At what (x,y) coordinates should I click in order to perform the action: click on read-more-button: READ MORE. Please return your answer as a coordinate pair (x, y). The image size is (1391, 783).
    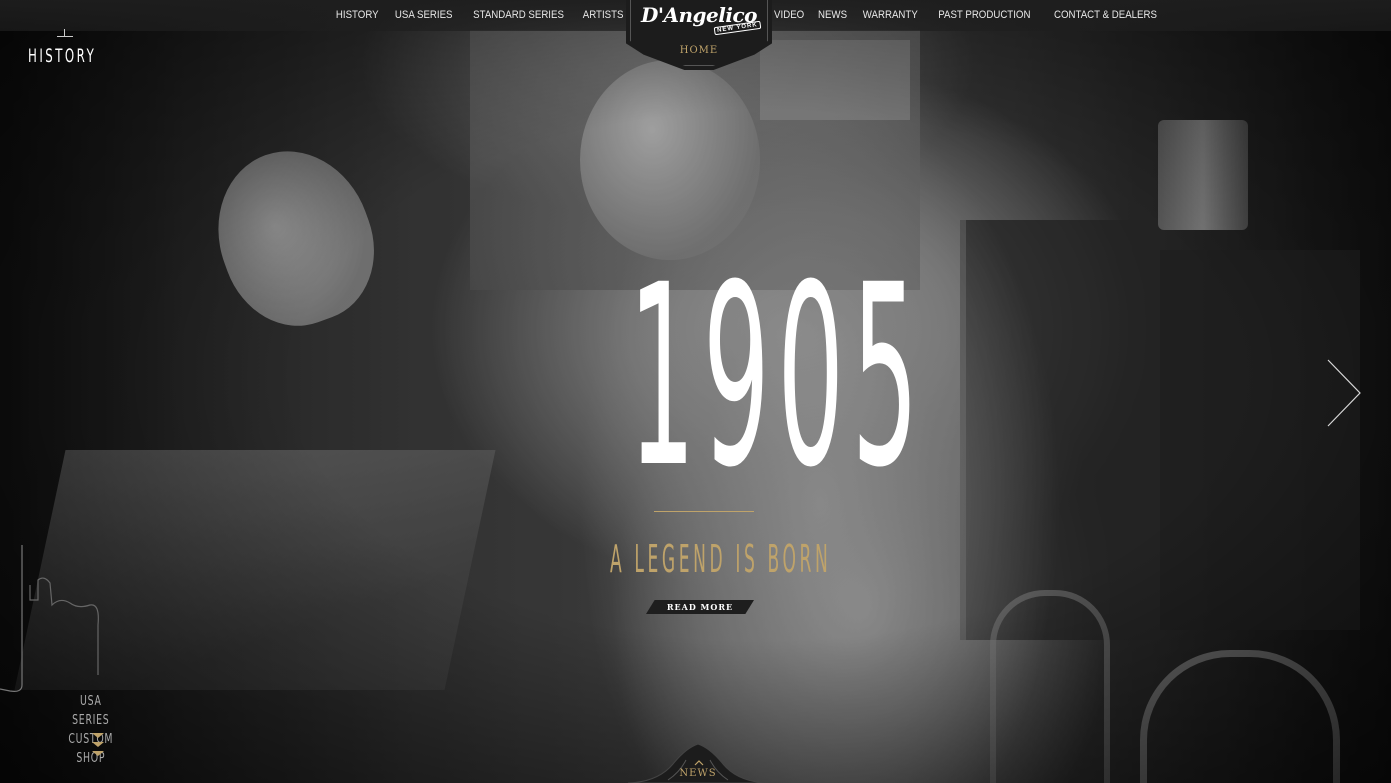
    Looking at the image, I should click on (700, 607).